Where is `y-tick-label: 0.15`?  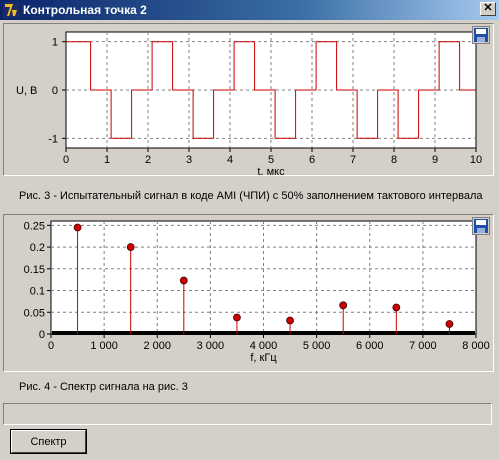
y-tick-label: 0.15 is located at coordinates (34, 270).